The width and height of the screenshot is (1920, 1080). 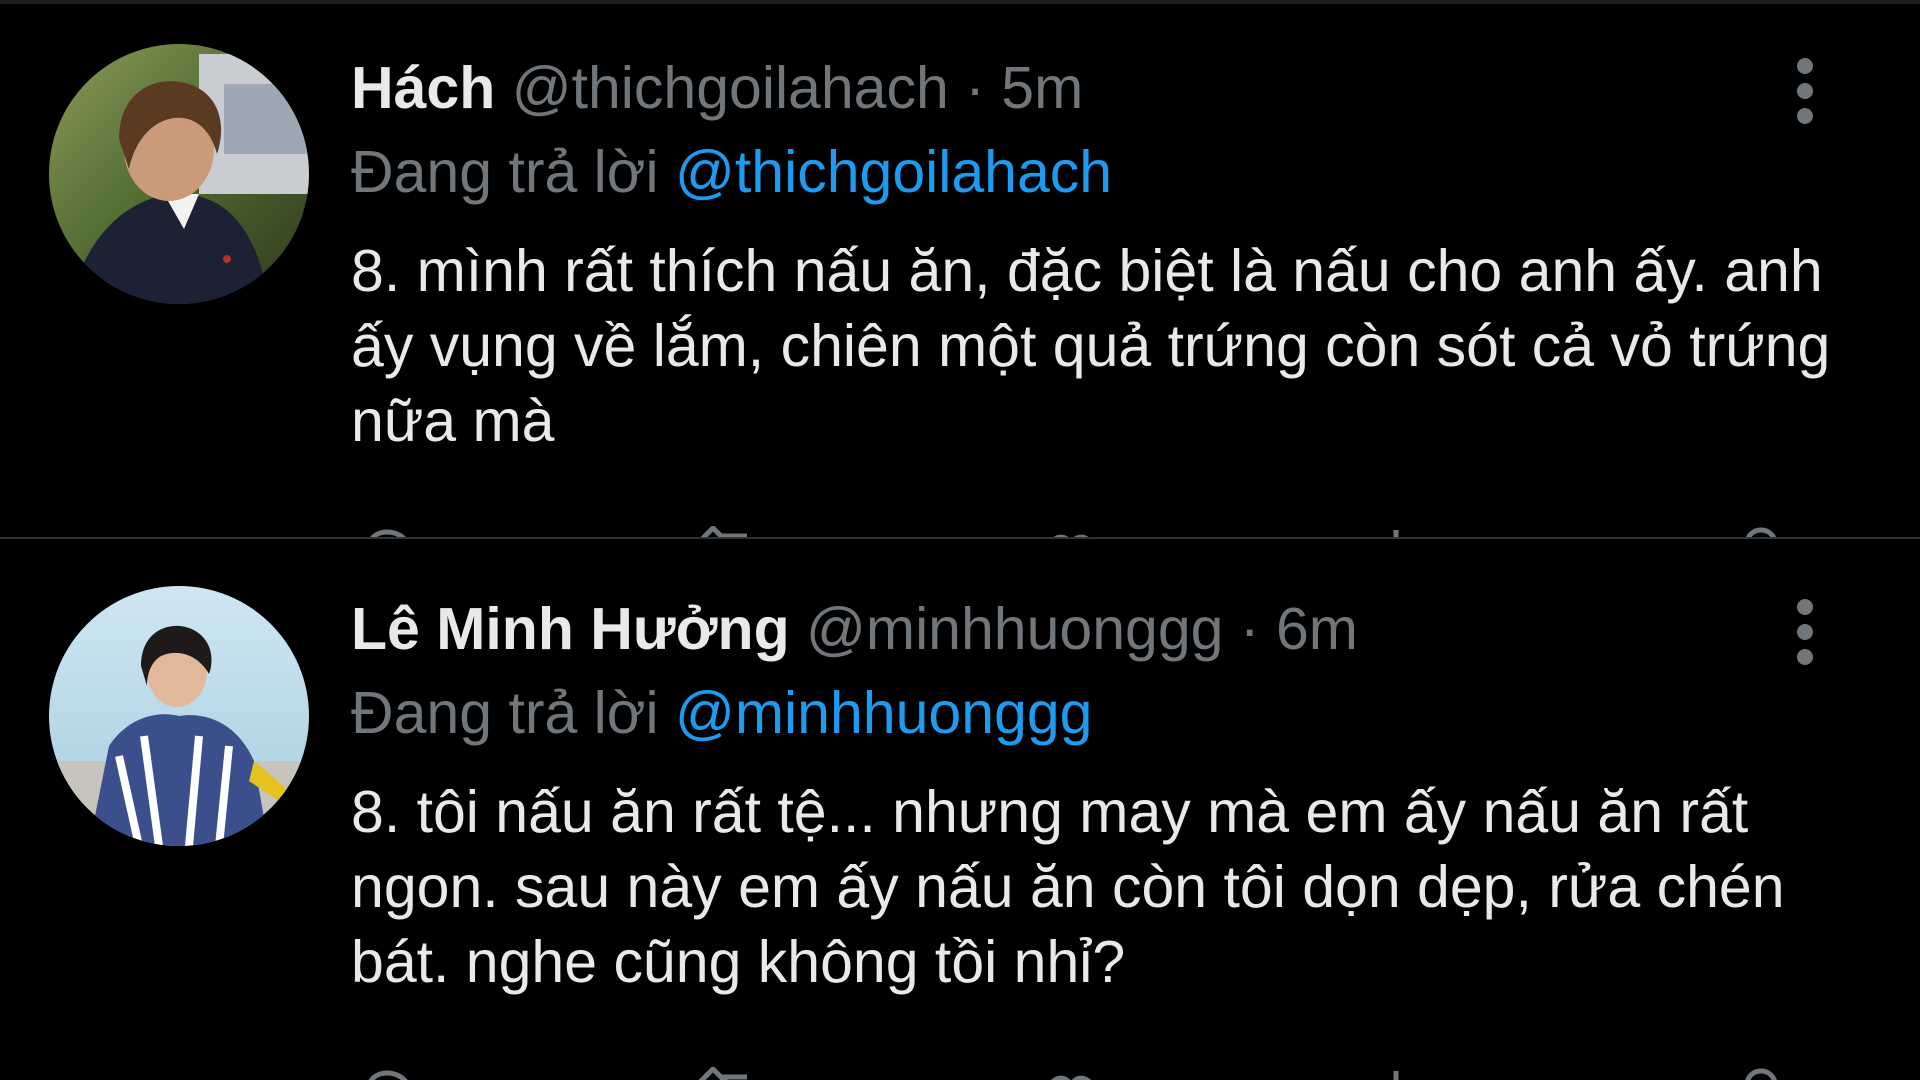 What do you see at coordinates (1396, 1073) in the screenshot?
I see `share-icon` at bounding box center [1396, 1073].